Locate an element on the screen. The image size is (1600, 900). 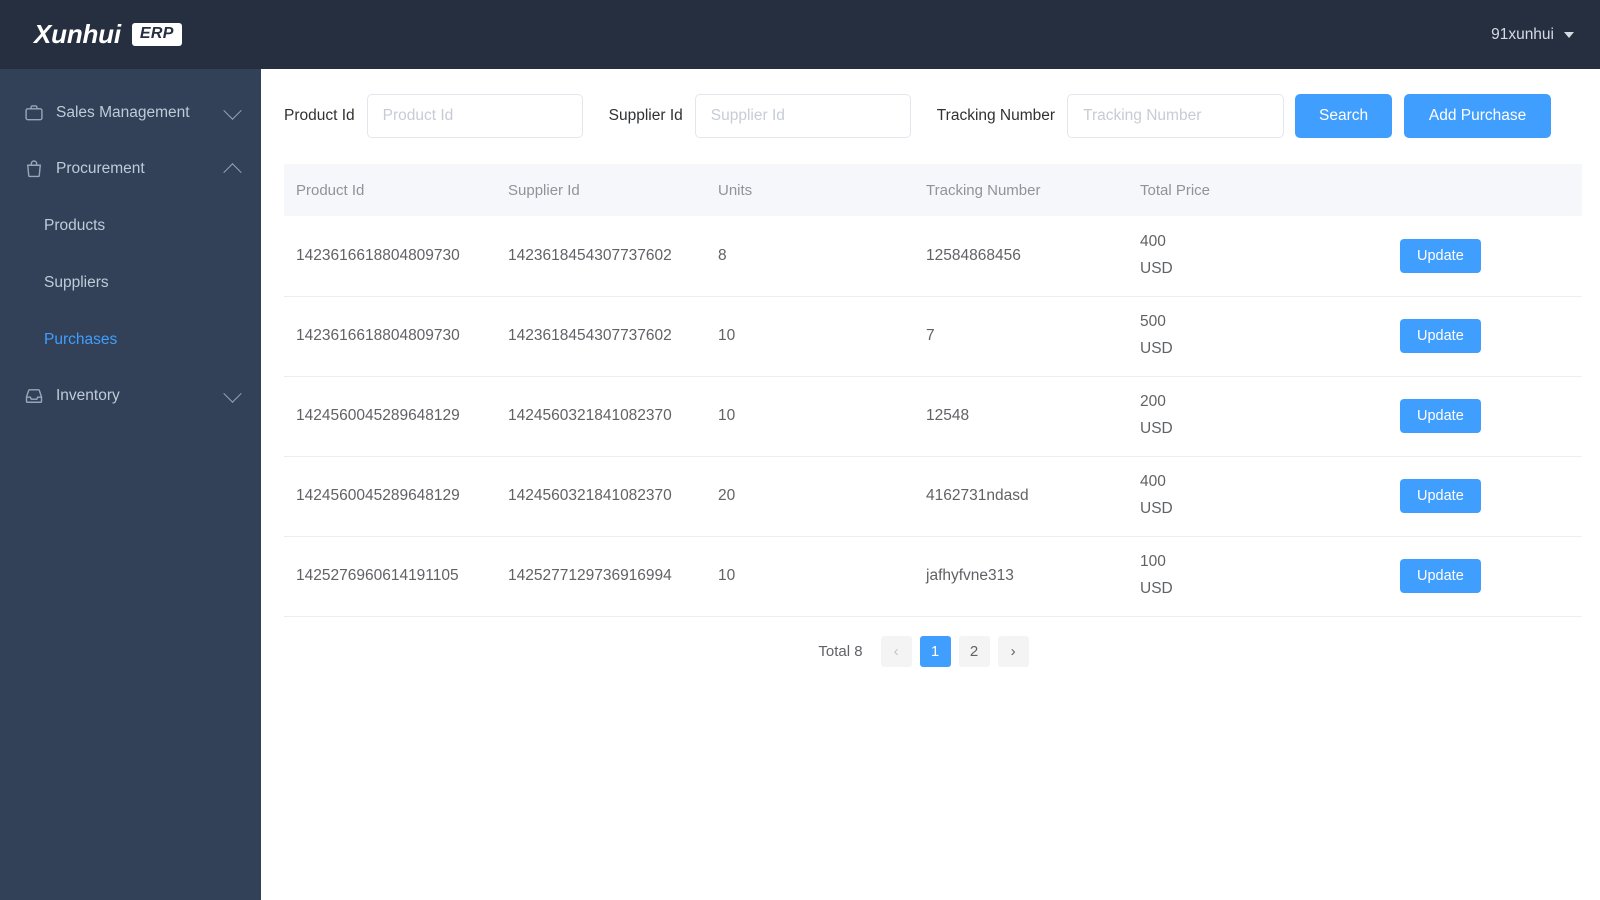
shopping-bag-icon is located at coordinates (34, 169).